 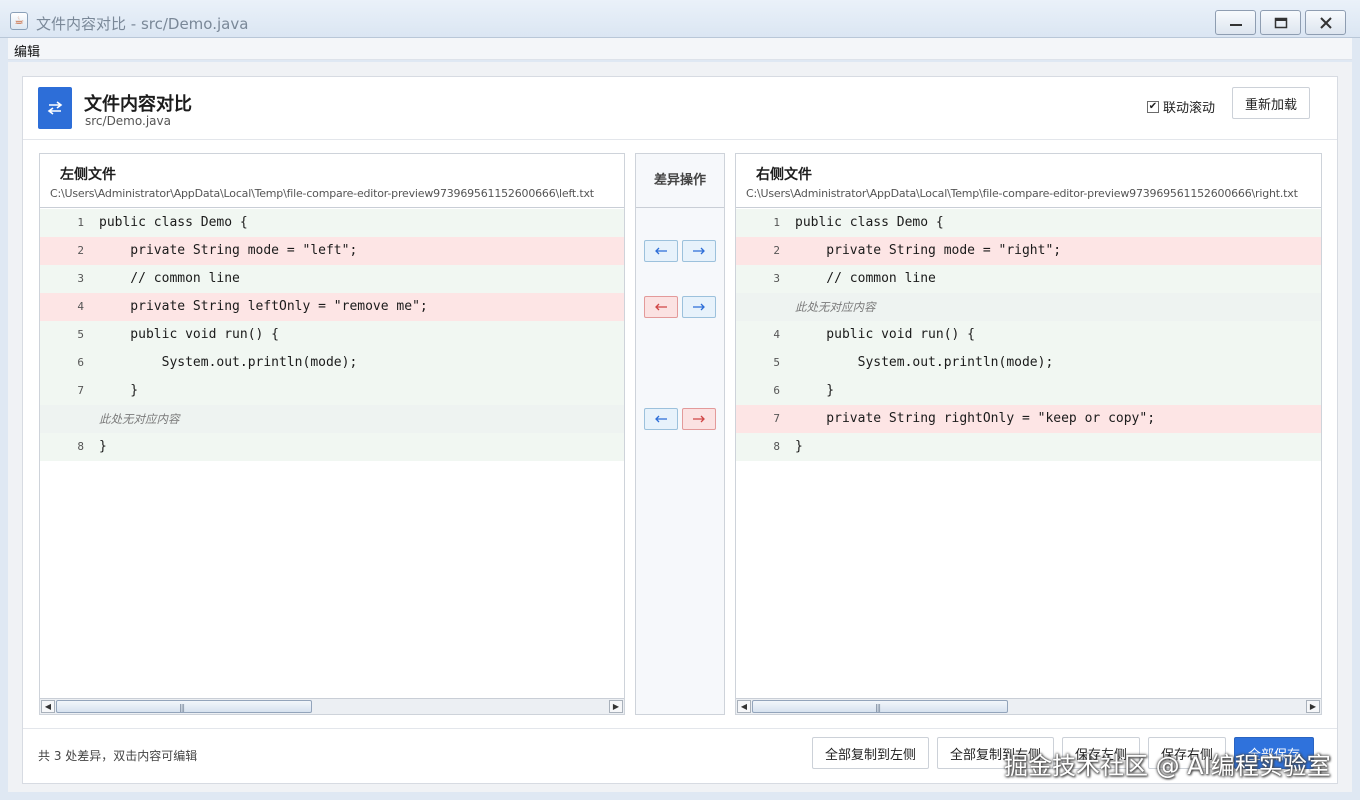 I want to click on left-code-line: 1 public class Demo {, so click(x=332, y=223).